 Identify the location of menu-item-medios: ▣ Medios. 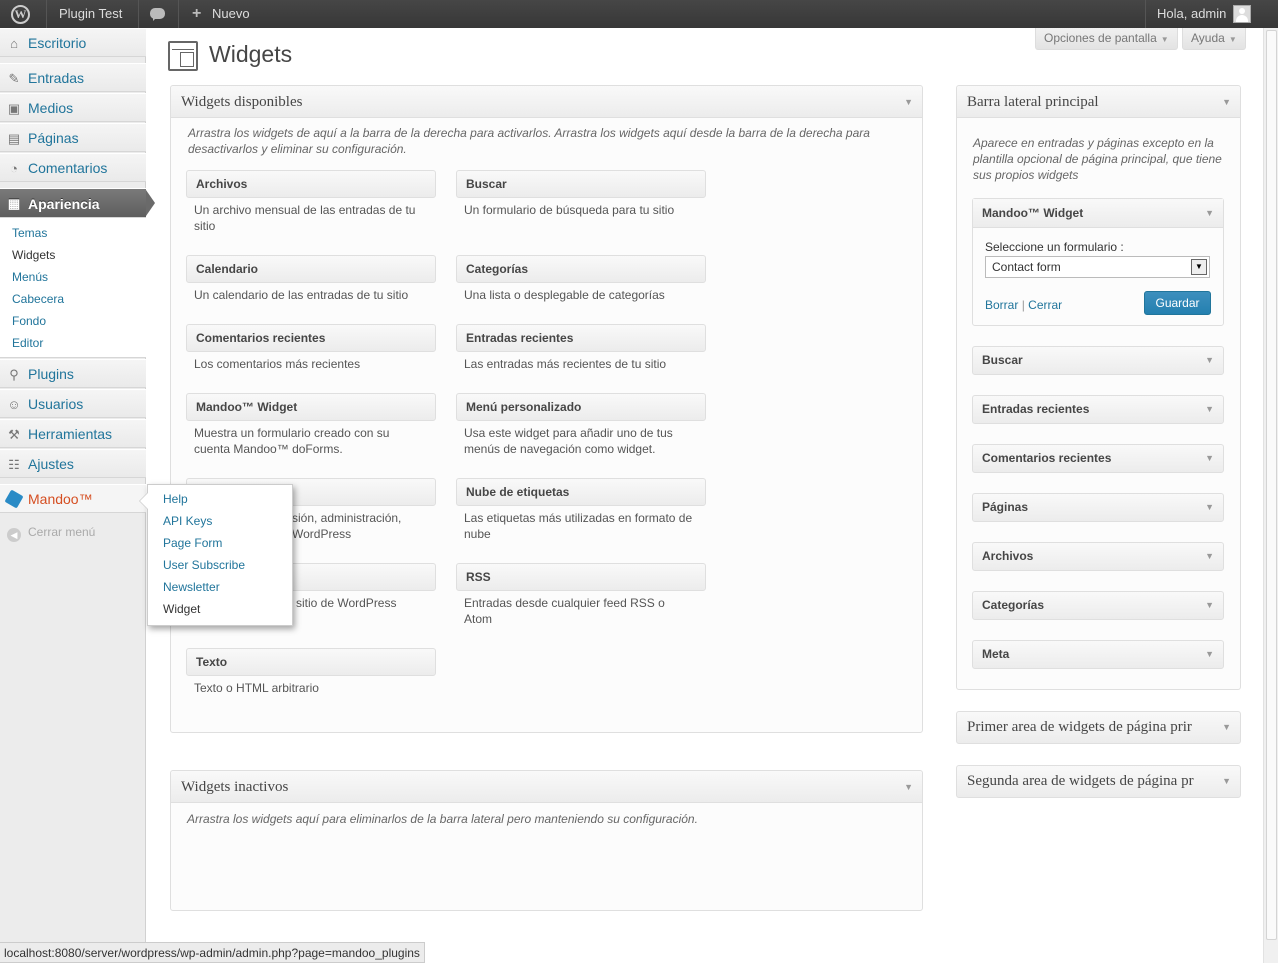
(73, 107).